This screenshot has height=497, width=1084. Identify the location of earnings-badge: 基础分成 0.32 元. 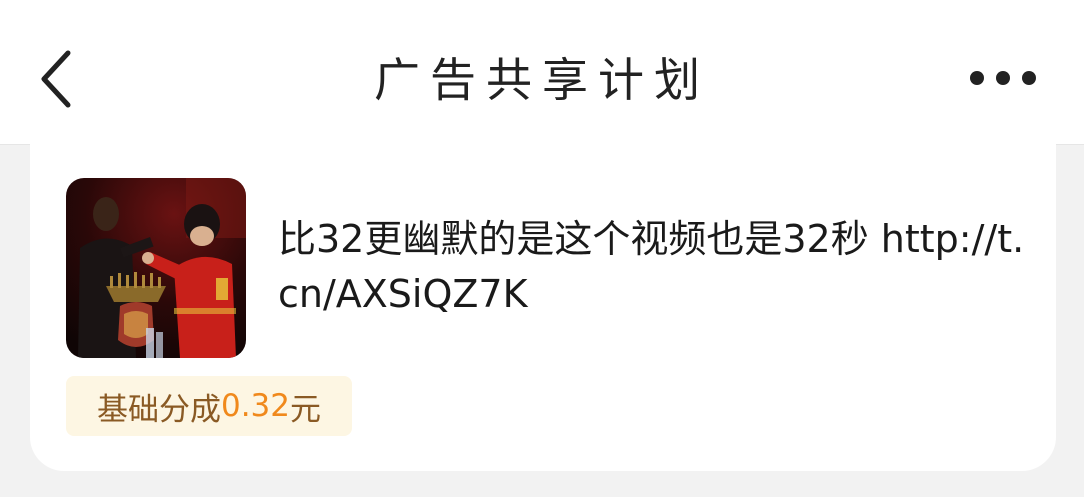
(209, 406).